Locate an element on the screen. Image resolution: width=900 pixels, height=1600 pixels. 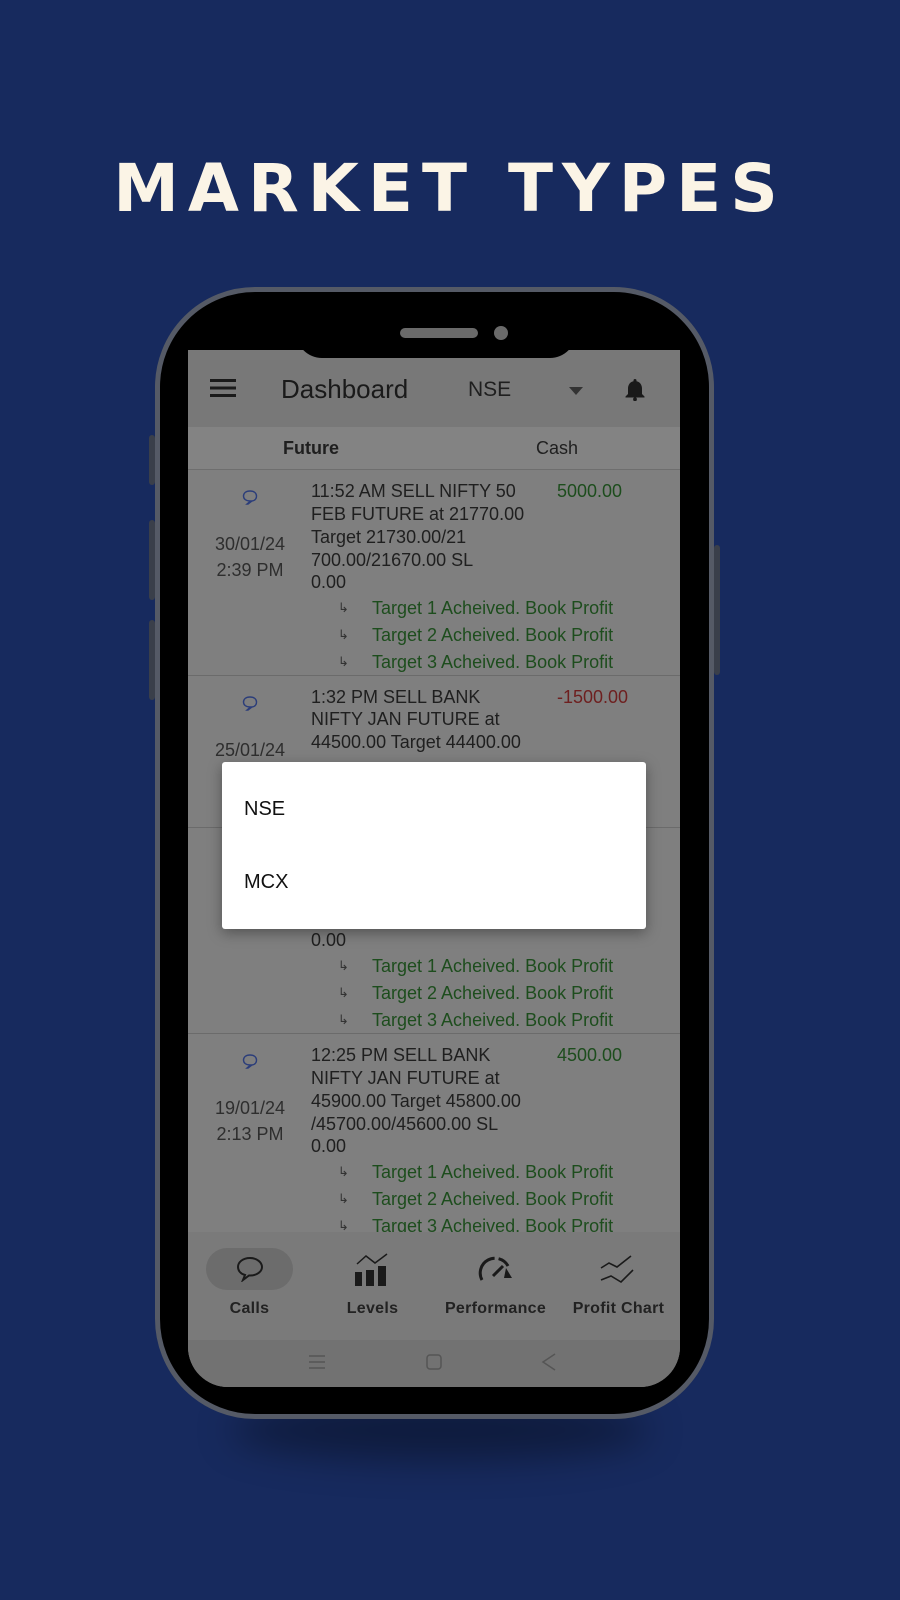
call-text: 45900.00 Target 45800.00 is located at coordinates (416, 1101).